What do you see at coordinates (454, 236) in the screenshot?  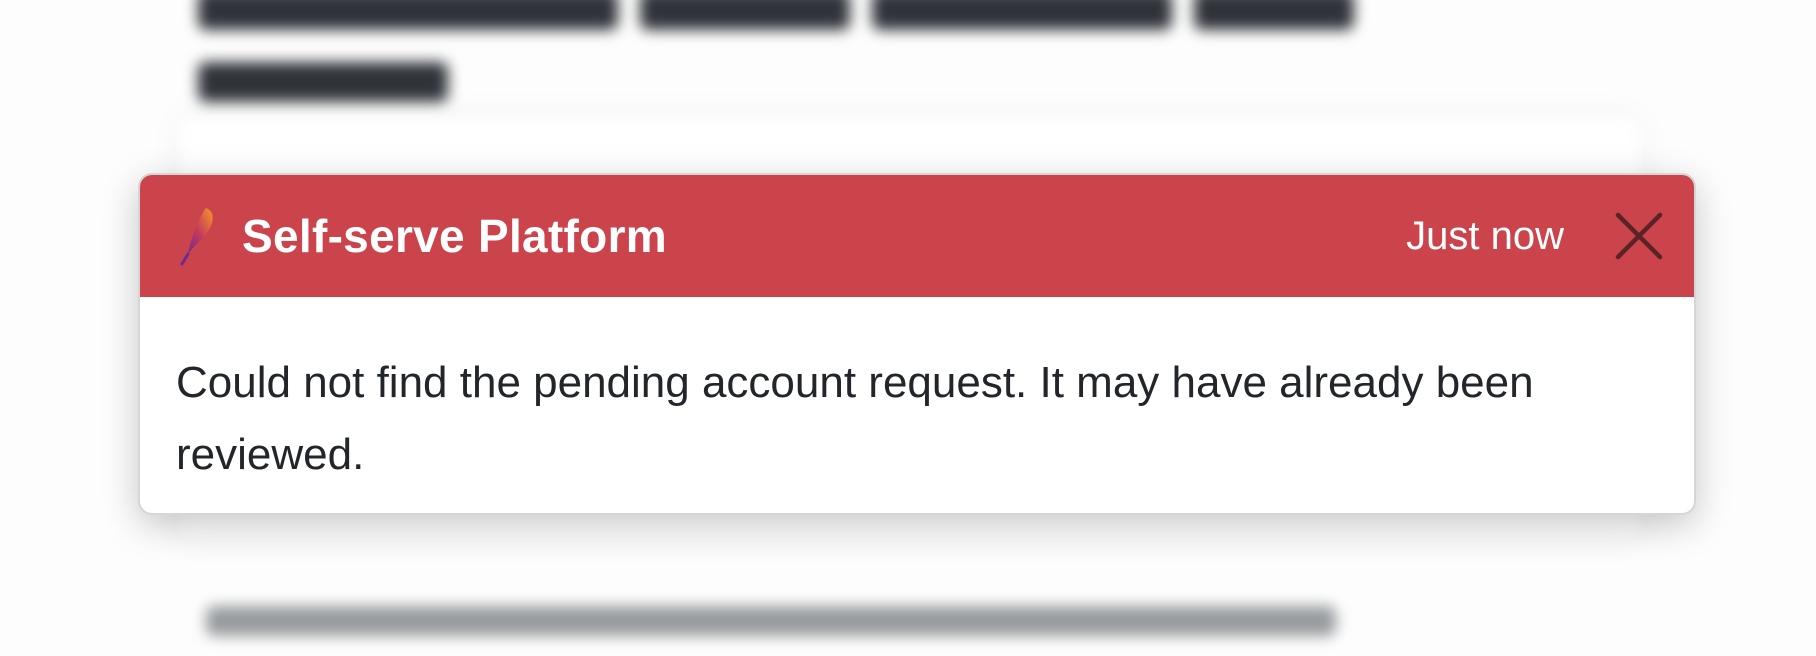 I see `toast-app-name: Self-serve Platform` at bounding box center [454, 236].